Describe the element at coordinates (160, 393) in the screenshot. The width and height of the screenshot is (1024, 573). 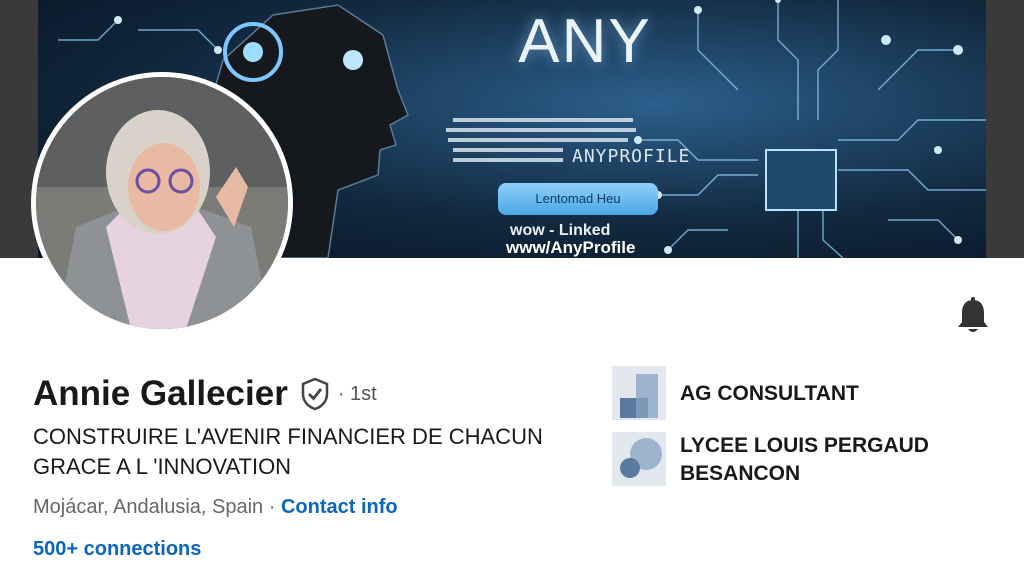
I see `profile-name: Annie Gallecier` at that location.